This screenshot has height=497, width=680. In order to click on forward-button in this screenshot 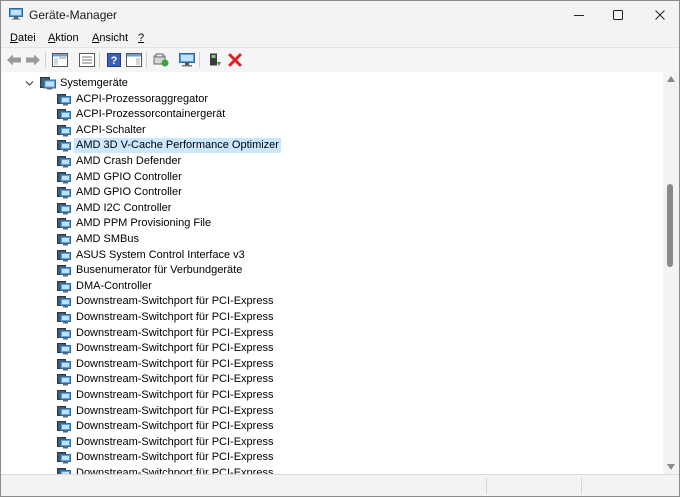, I will do `click(33, 60)`.